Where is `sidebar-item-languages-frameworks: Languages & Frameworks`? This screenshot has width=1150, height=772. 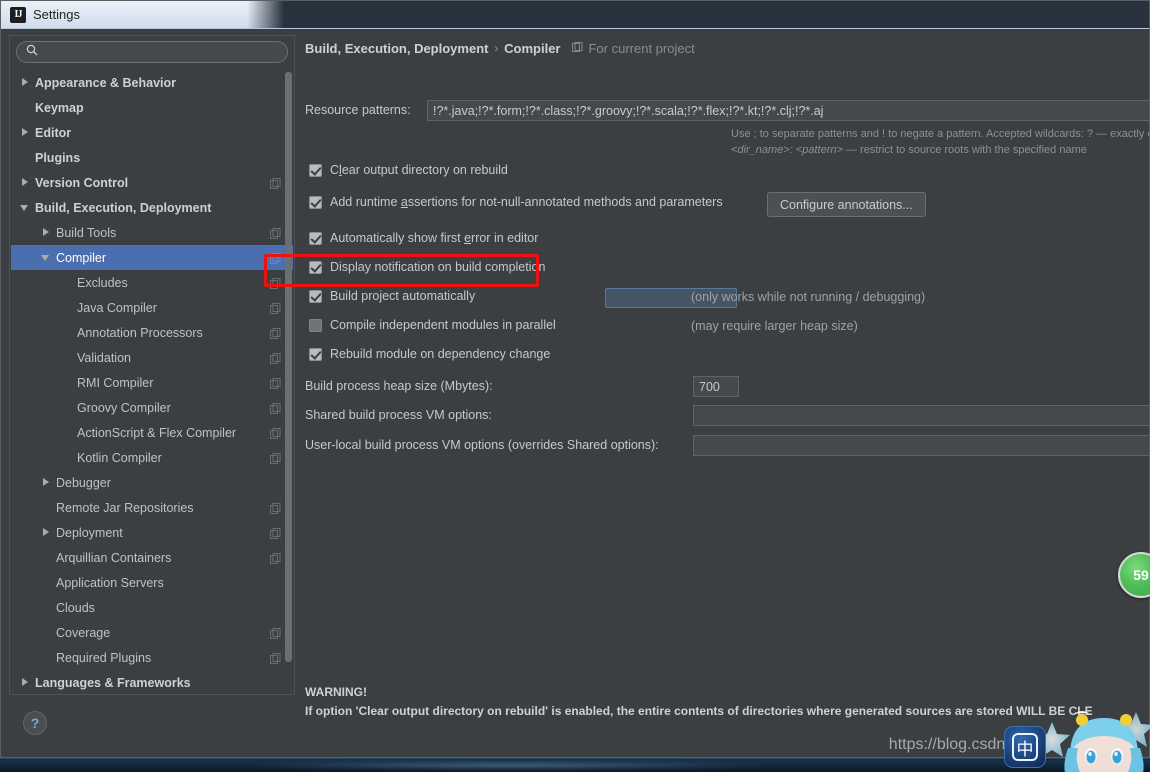 sidebar-item-languages-frameworks: Languages & Frameworks is located at coordinates (152, 681).